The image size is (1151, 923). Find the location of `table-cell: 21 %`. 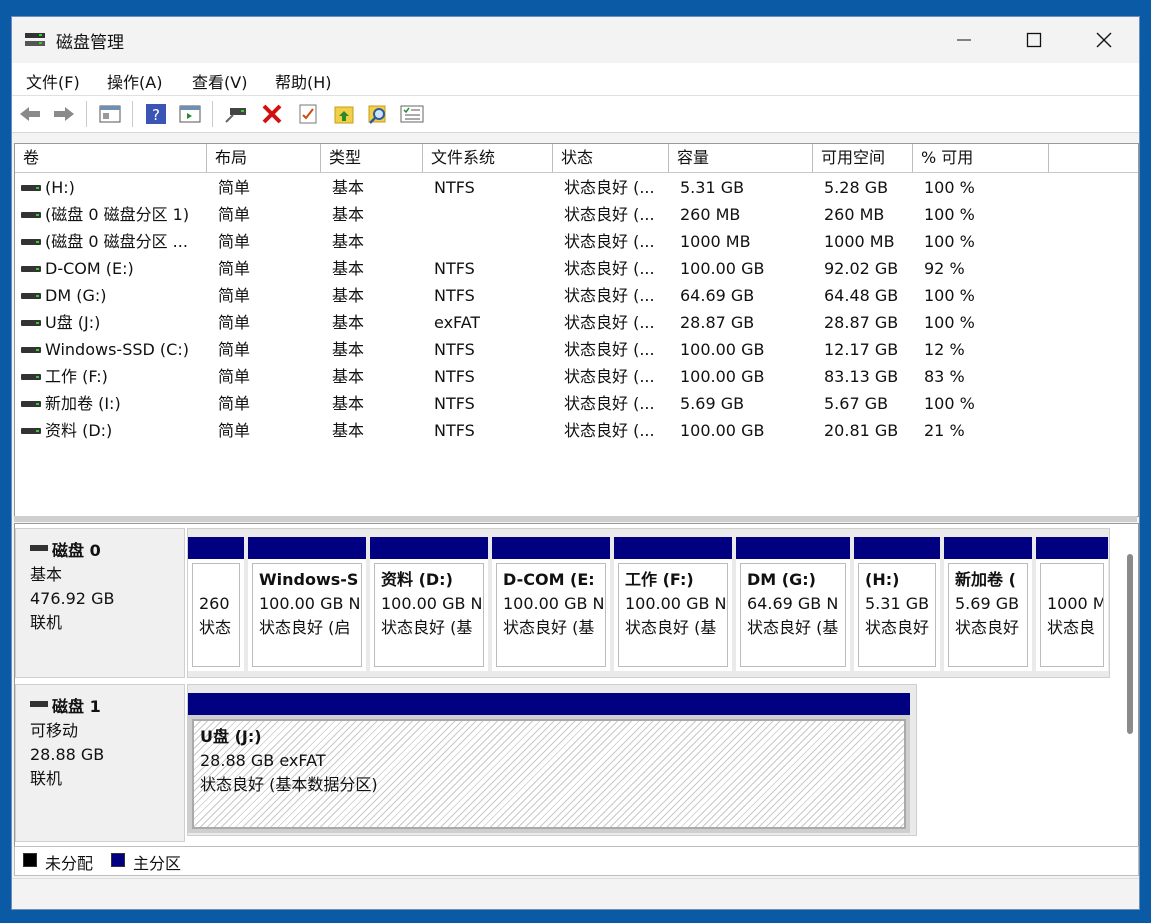

table-cell: 21 % is located at coordinates (944, 430).